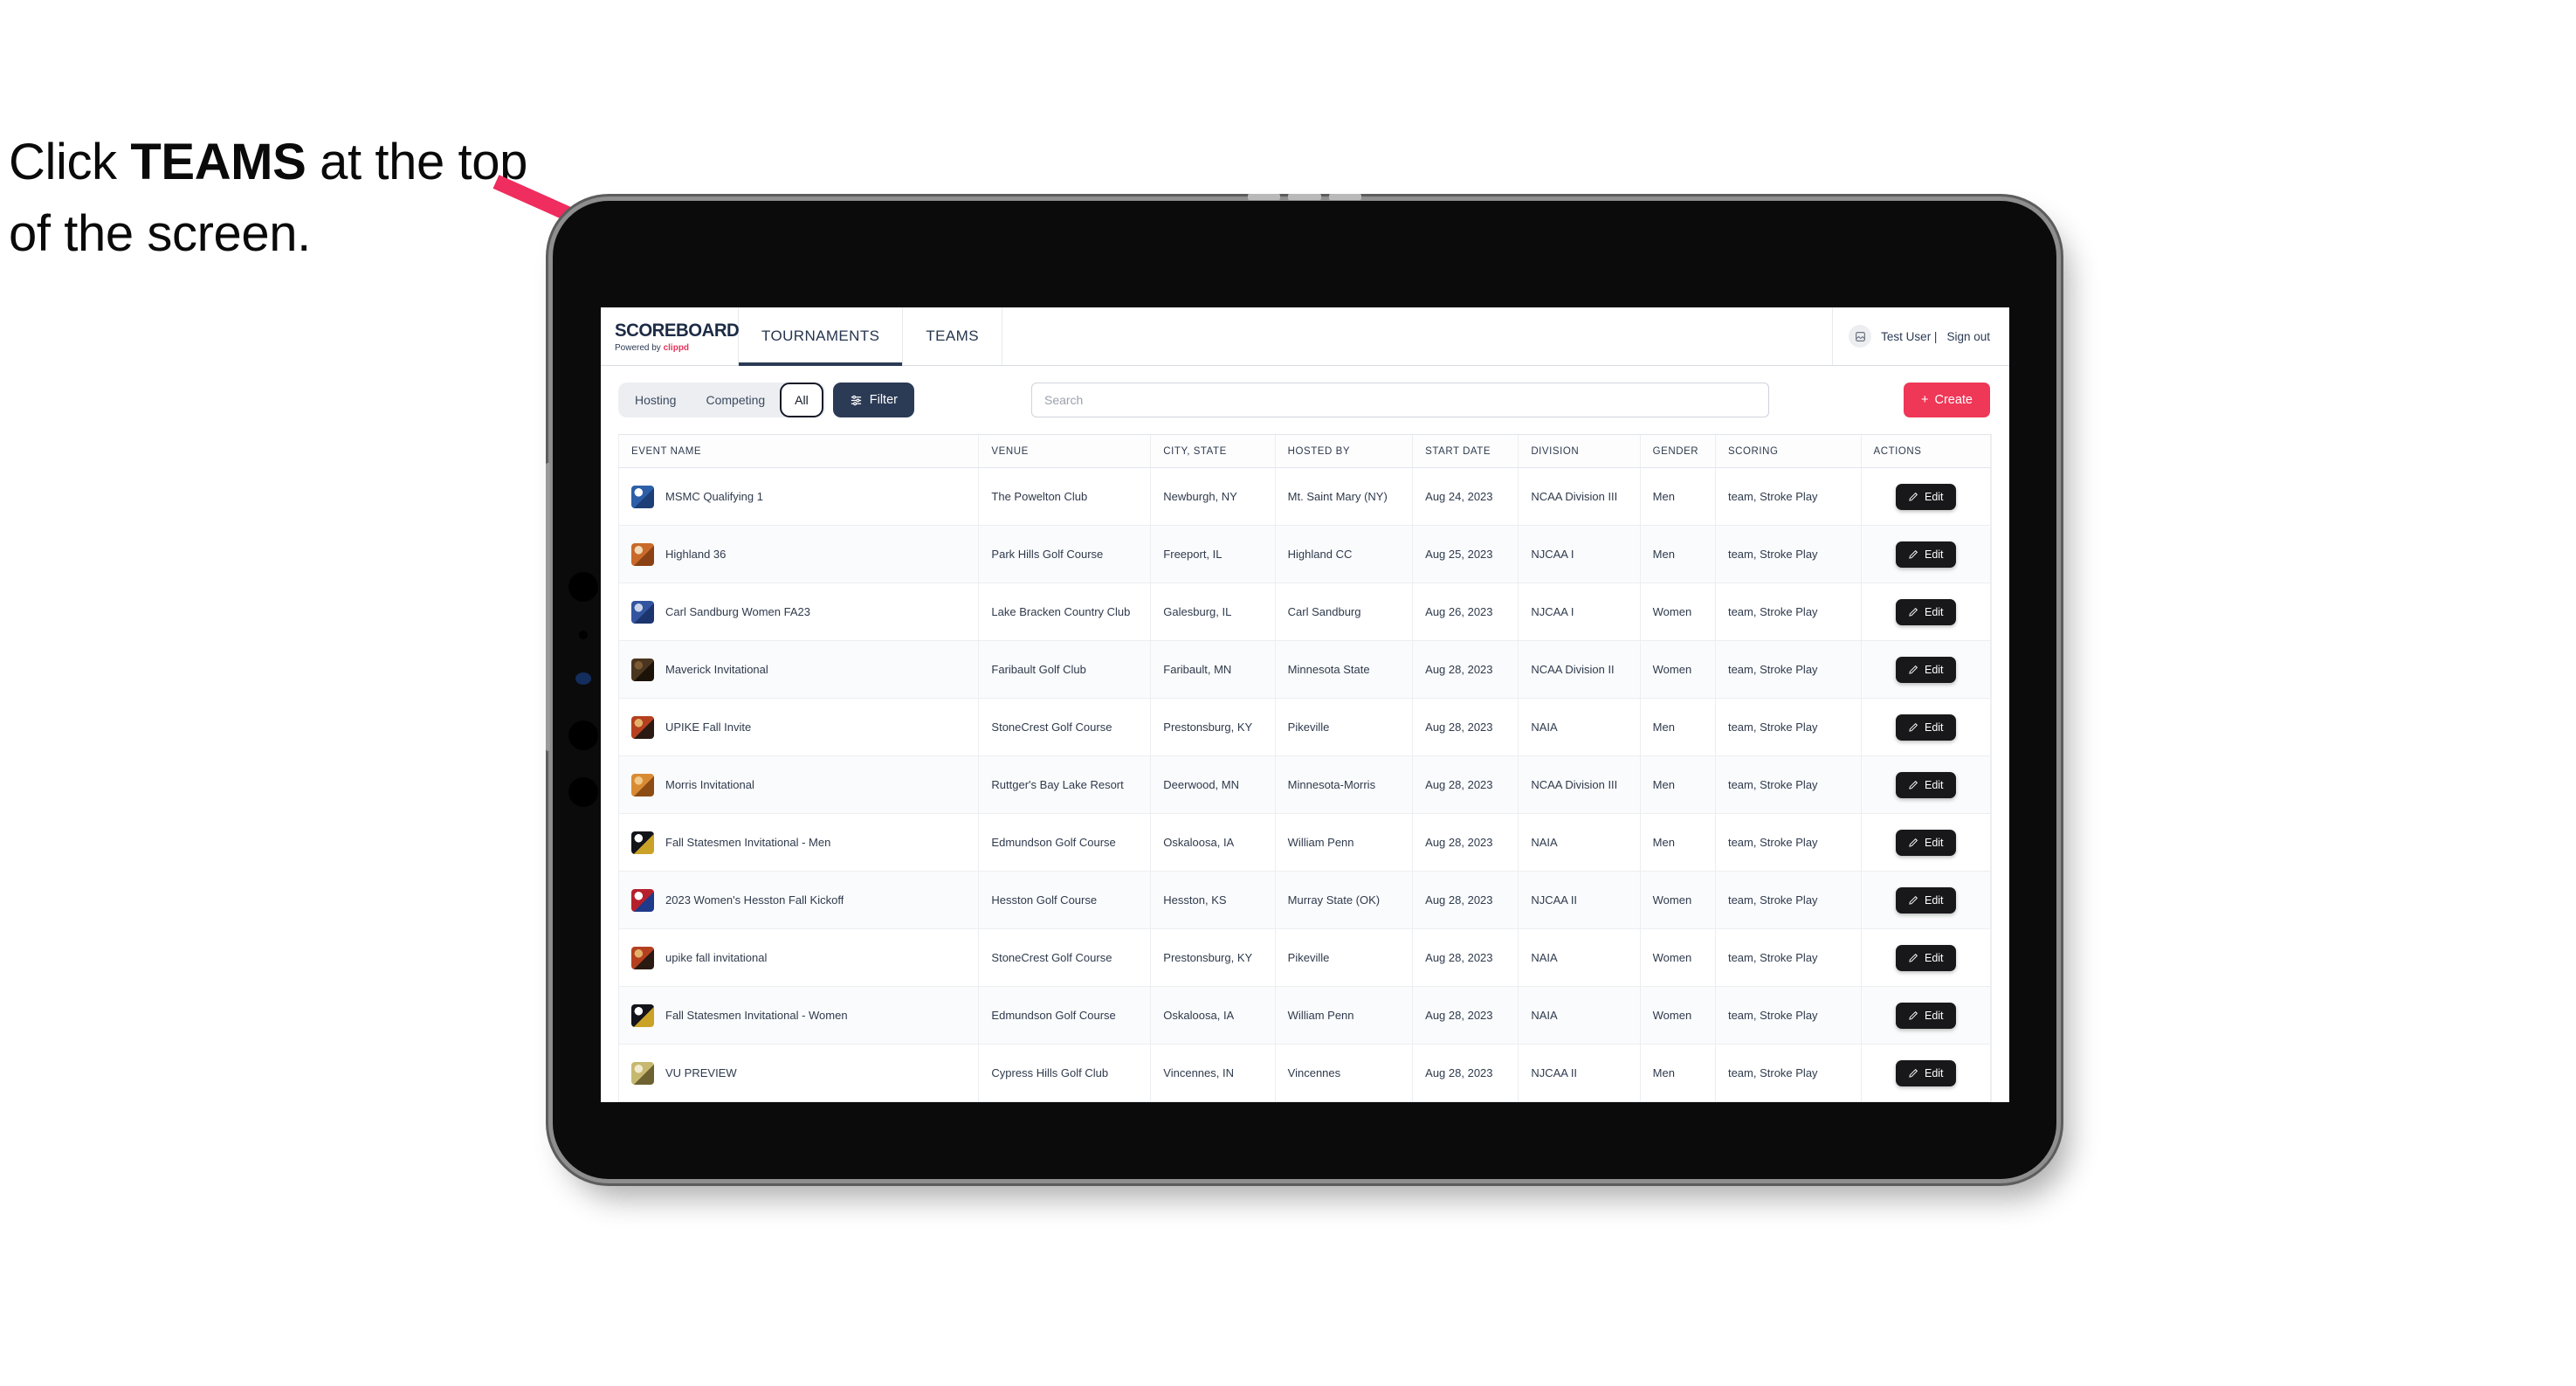 The height and width of the screenshot is (1386, 2576). What do you see at coordinates (1065, 669) in the screenshot?
I see `cell-venue: Faribault Golf Club` at bounding box center [1065, 669].